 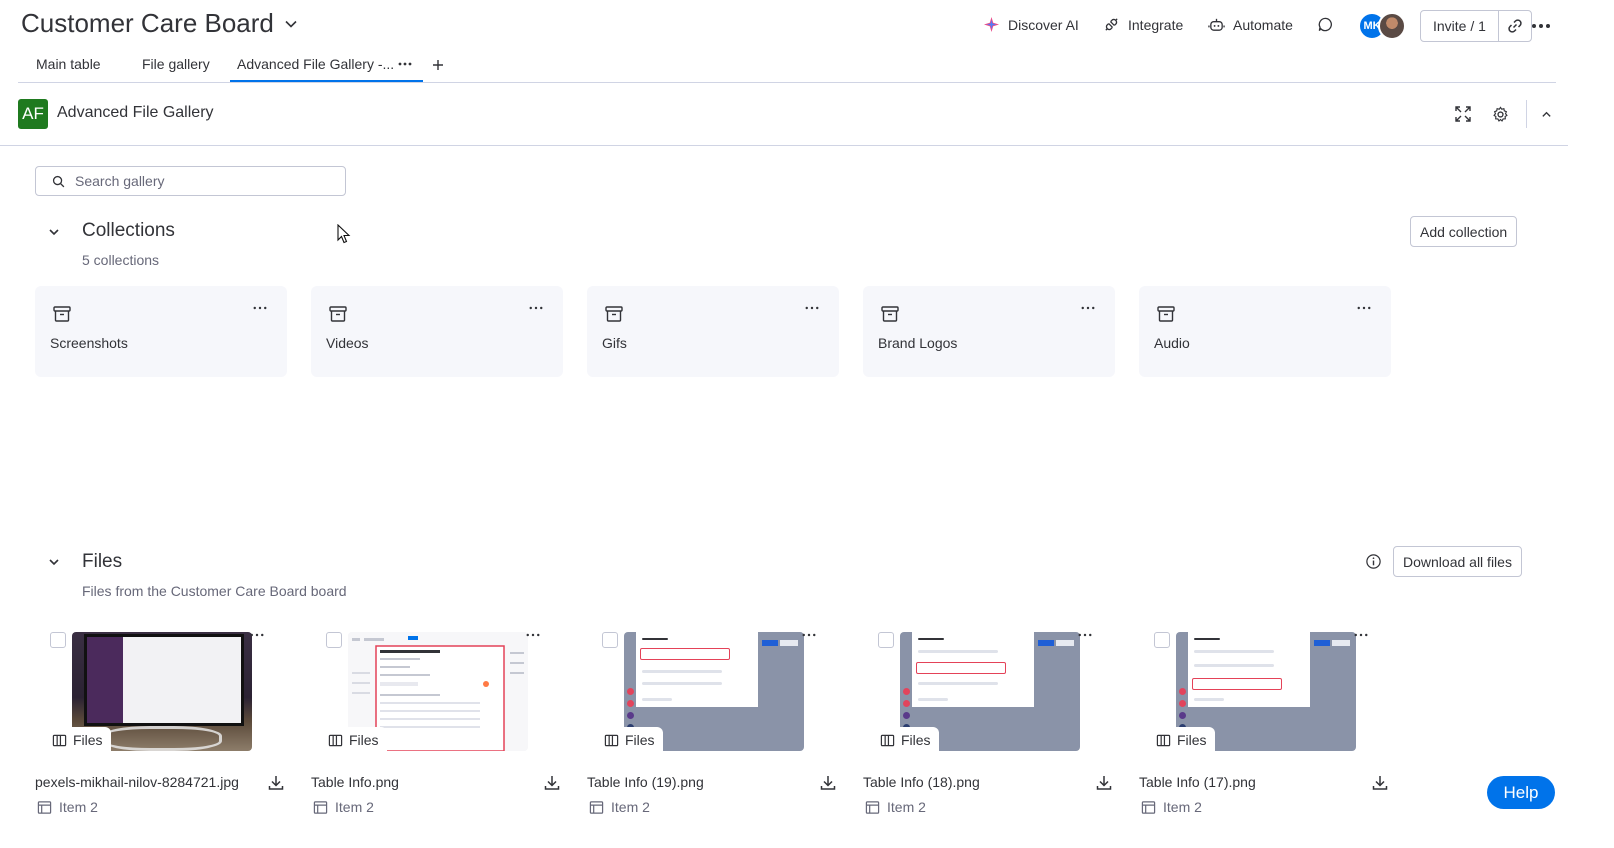 I want to click on board-title-text: Customer Care Board, so click(x=147, y=23).